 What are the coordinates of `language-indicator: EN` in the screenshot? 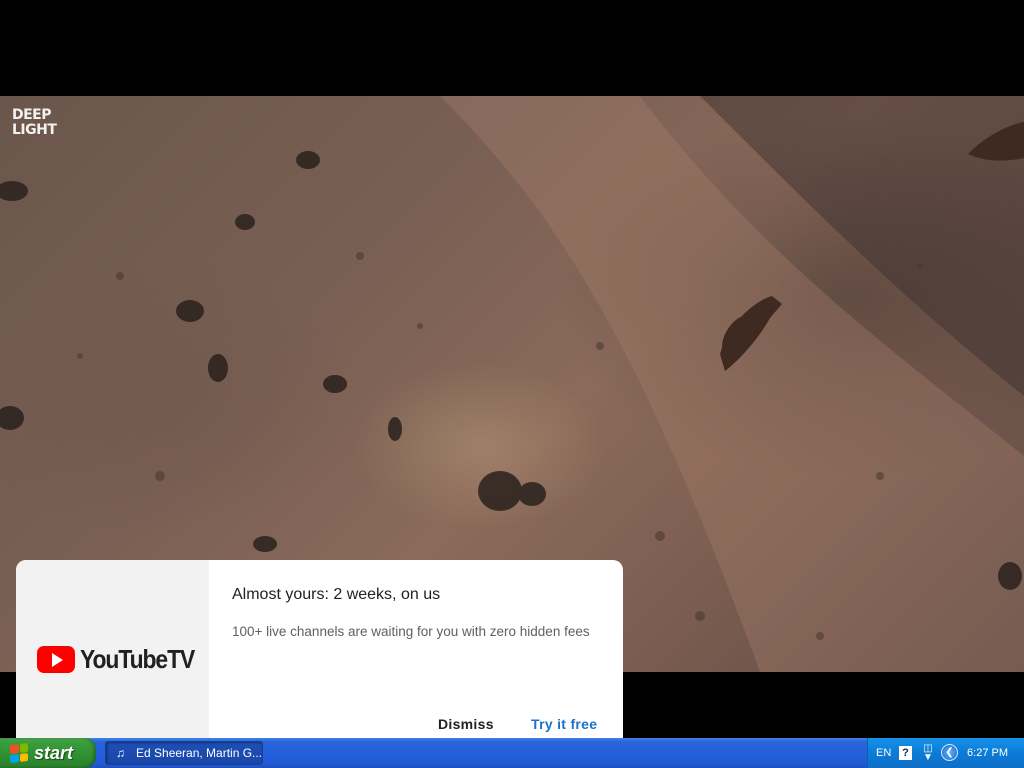 It's located at (883, 753).